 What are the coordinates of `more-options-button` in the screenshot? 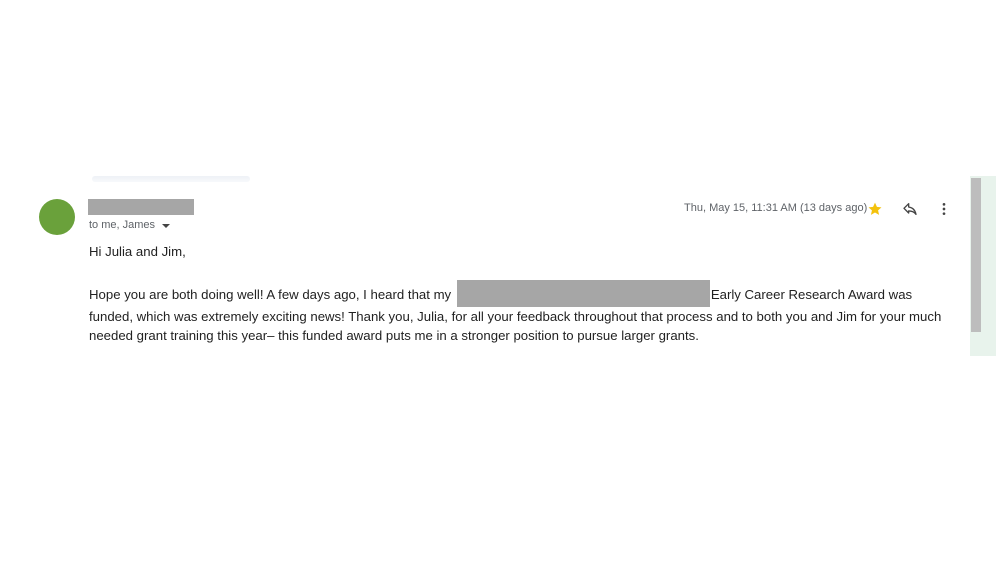 It's located at (944, 209).